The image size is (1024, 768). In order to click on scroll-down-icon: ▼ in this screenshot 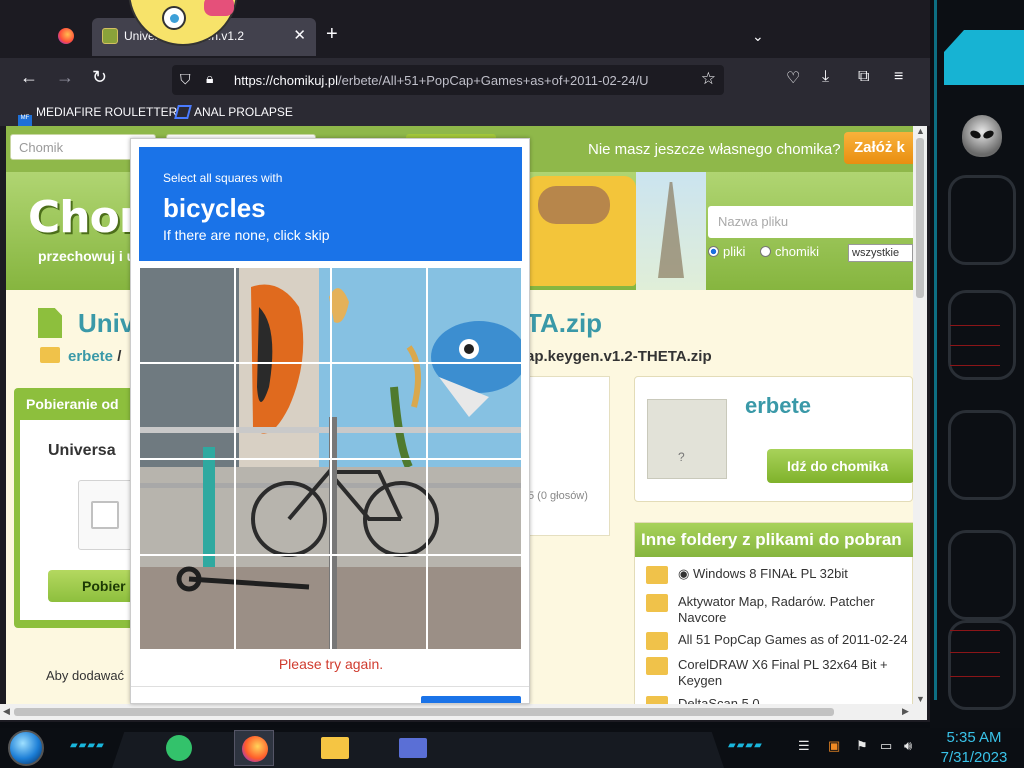, I will do `click(920, 699)`.